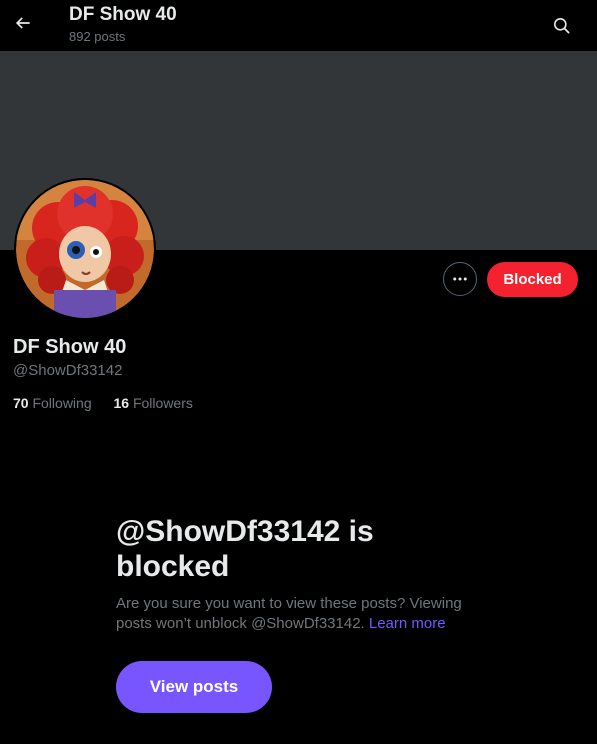 Image resolution: width=597 pixels, height=744 pixels. I want to click on page-title: DF Show 40, so click(123, 14).